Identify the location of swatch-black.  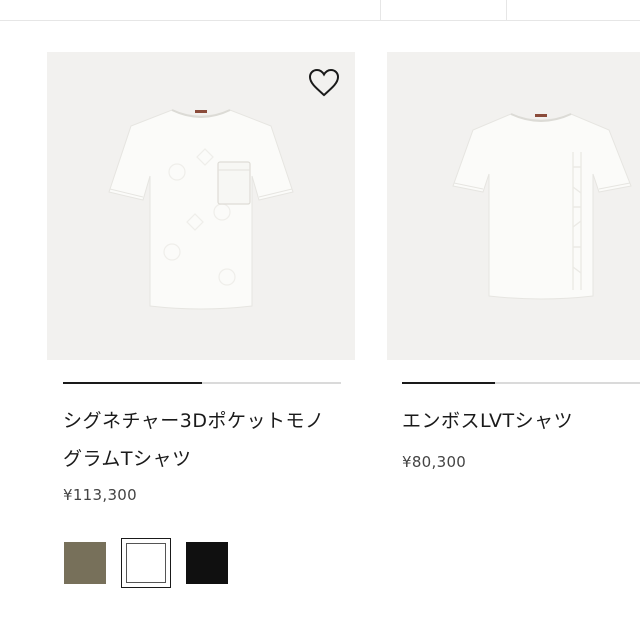
(207, 563).